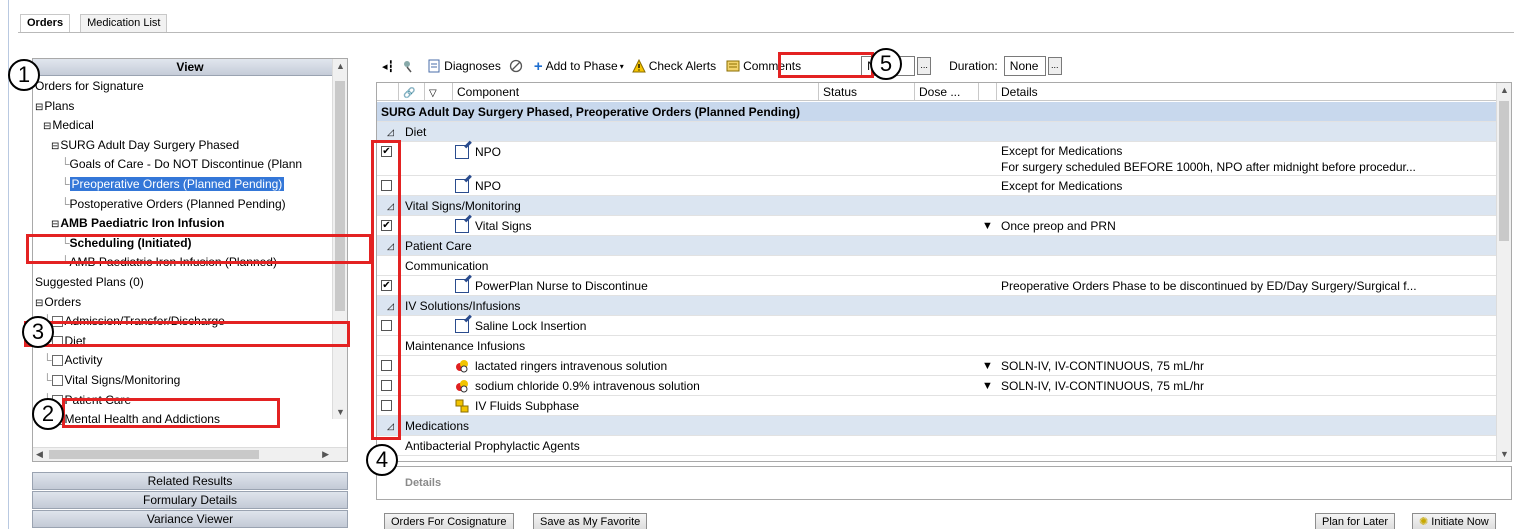 The height and width of the screenshot is (529, 1520). I want to click on plus-icon: +, so click(538, 66).